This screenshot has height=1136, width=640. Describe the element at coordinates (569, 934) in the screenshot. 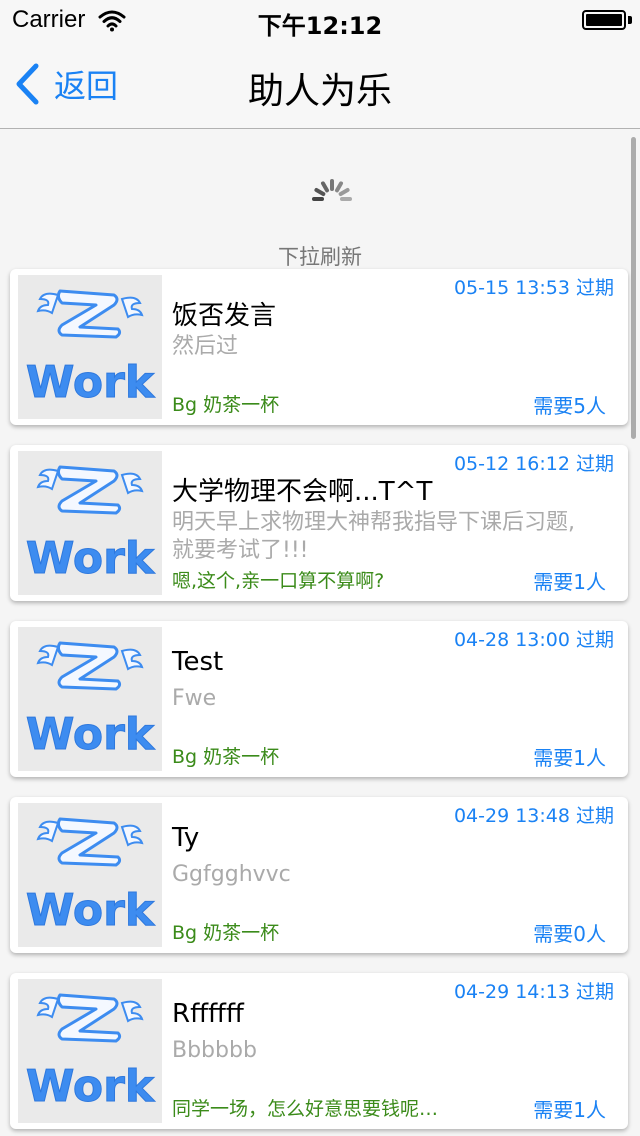

I see `card-people-needed: 需要0人` at that location.